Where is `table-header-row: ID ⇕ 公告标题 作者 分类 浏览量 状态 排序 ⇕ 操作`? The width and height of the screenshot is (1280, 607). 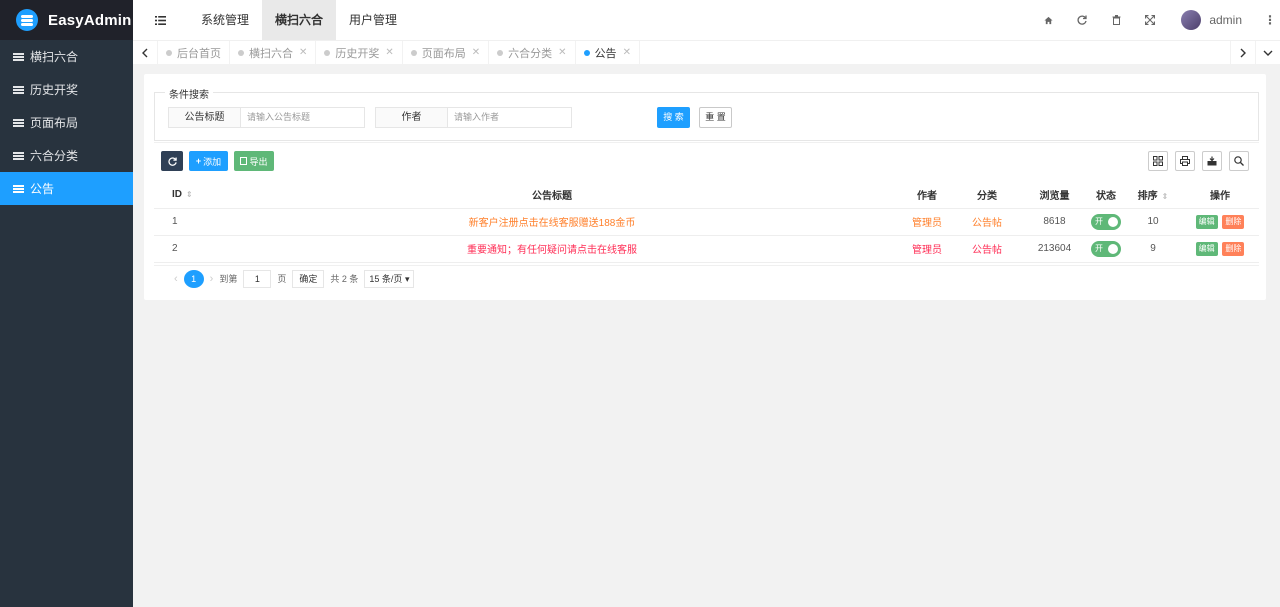
table-header-row: ID ⇕ 公告标题 作者 分类 浏览量 状态 排序 ⇕ 操作 is located at coordinates (706, 195).